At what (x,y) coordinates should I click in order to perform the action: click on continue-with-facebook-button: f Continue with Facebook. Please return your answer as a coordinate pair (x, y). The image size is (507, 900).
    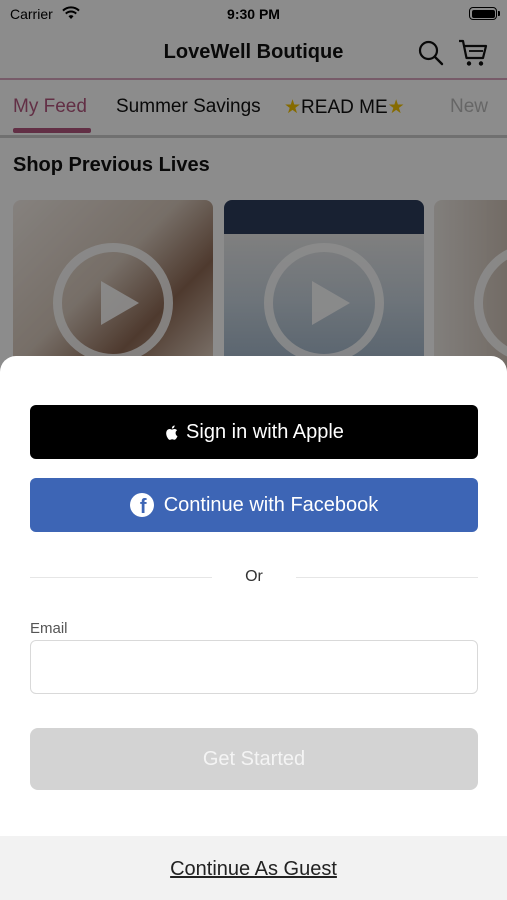
    Looking at the image, I should click on (254, 505).